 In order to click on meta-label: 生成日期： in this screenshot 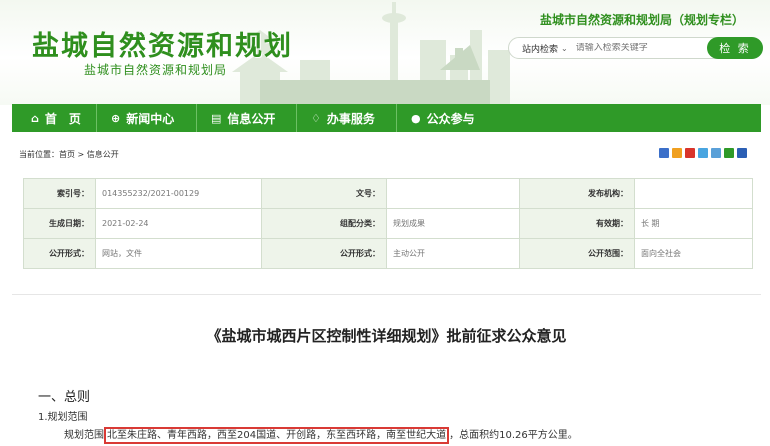, I will do `click(59, 223)`.